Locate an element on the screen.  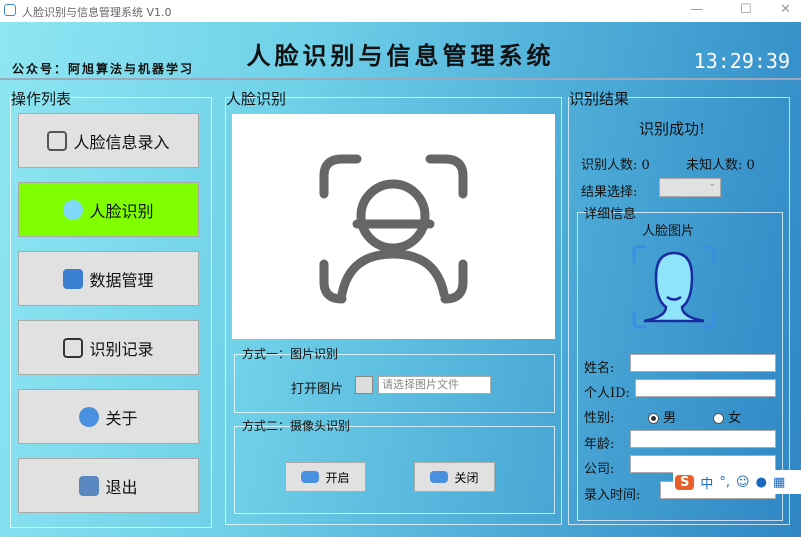
nav-label: 退出 is located at coordinates (121, 487).